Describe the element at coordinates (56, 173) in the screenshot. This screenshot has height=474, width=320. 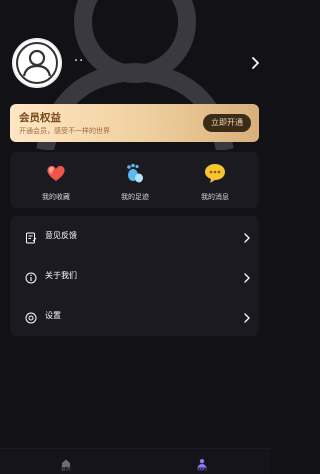
I see `hearts-icon` at that location.